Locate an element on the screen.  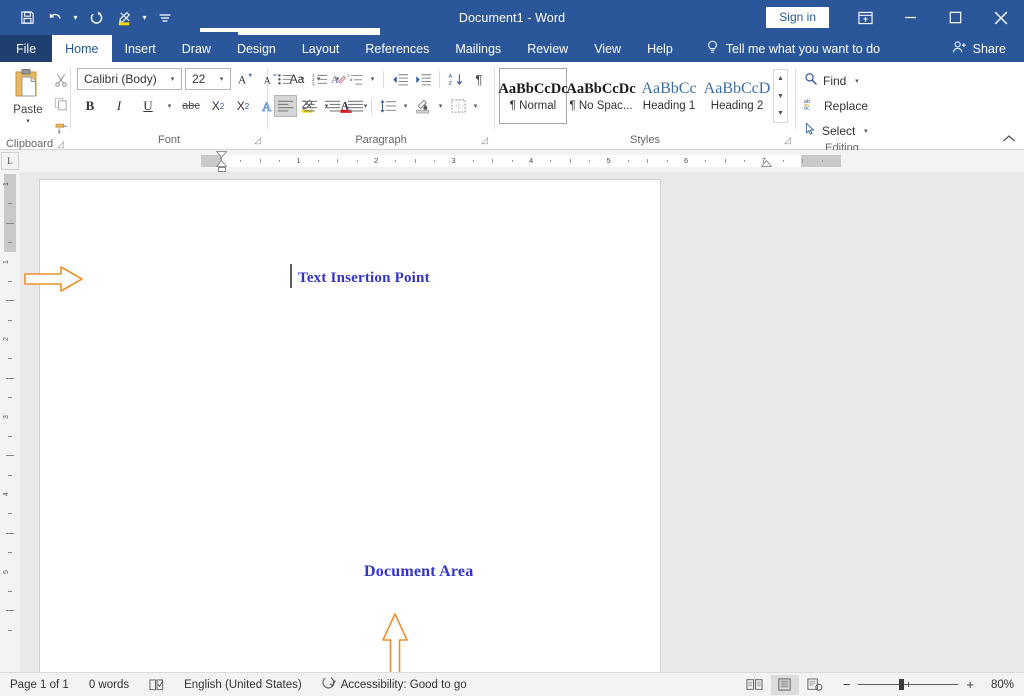
horizontal-ruler: 11234567 is located at coordinates (522, 161).